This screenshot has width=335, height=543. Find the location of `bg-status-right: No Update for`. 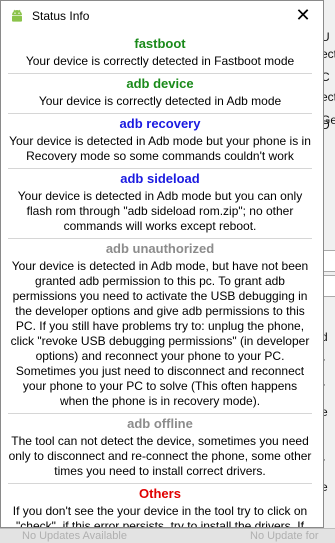

bg-status-right: No Update for is located at coordinates (284, 536).